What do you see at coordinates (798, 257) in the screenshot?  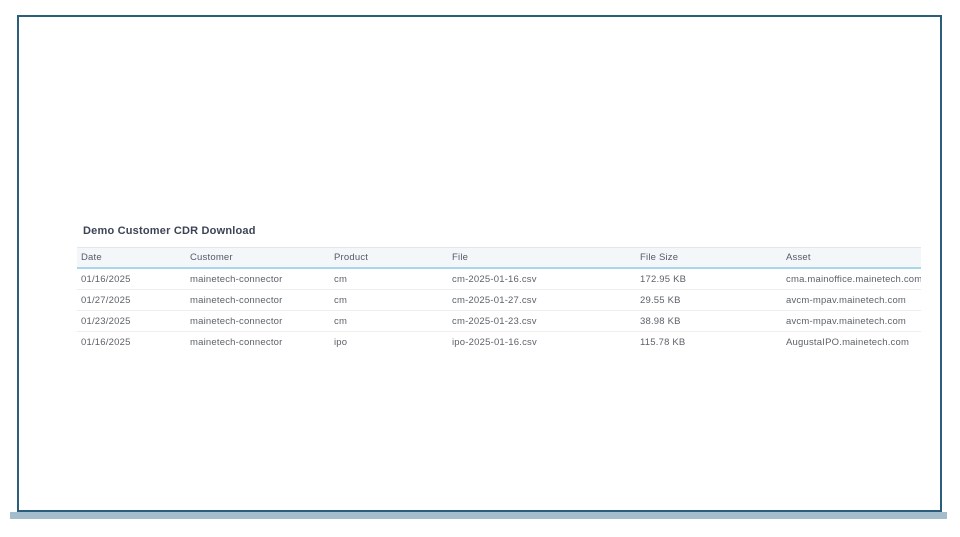 I see `column-header-asset: Asset` at bounding box center [798, 257].